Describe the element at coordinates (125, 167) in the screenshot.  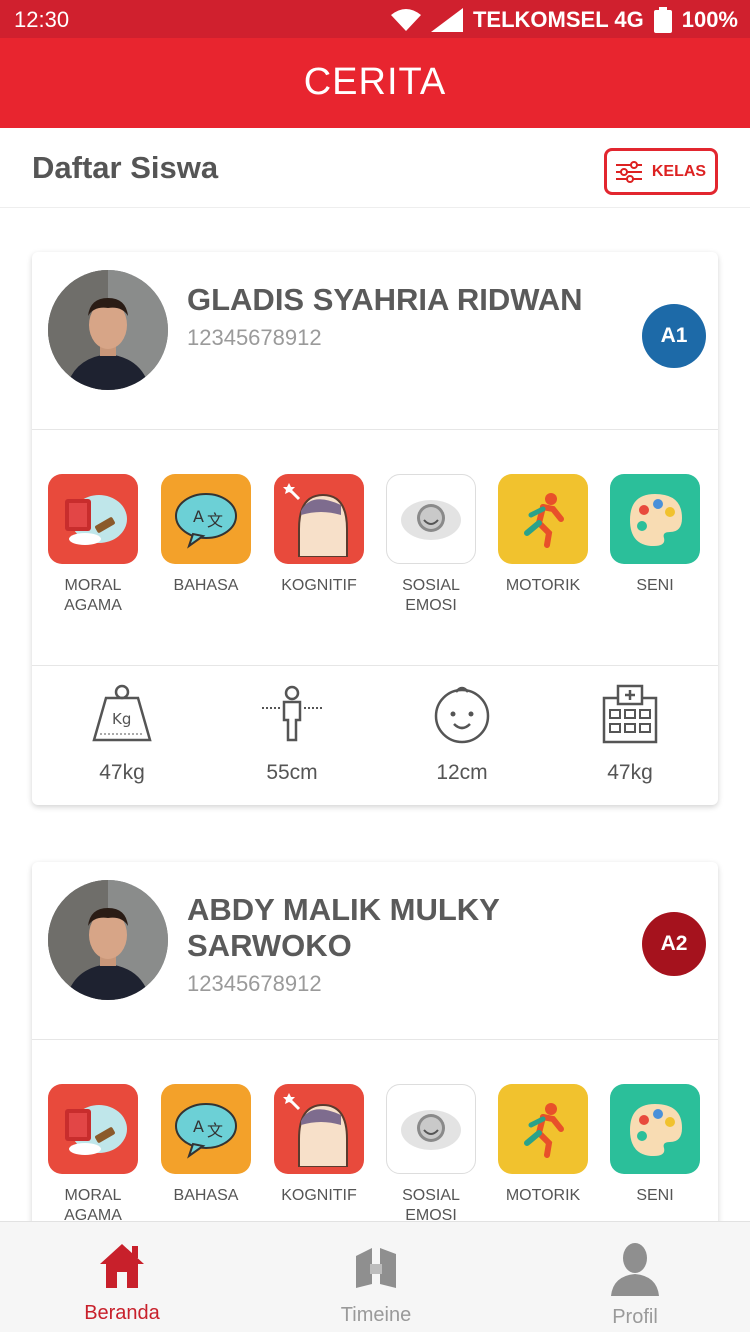
I see `page-title: Daftar Siswa` at that location.